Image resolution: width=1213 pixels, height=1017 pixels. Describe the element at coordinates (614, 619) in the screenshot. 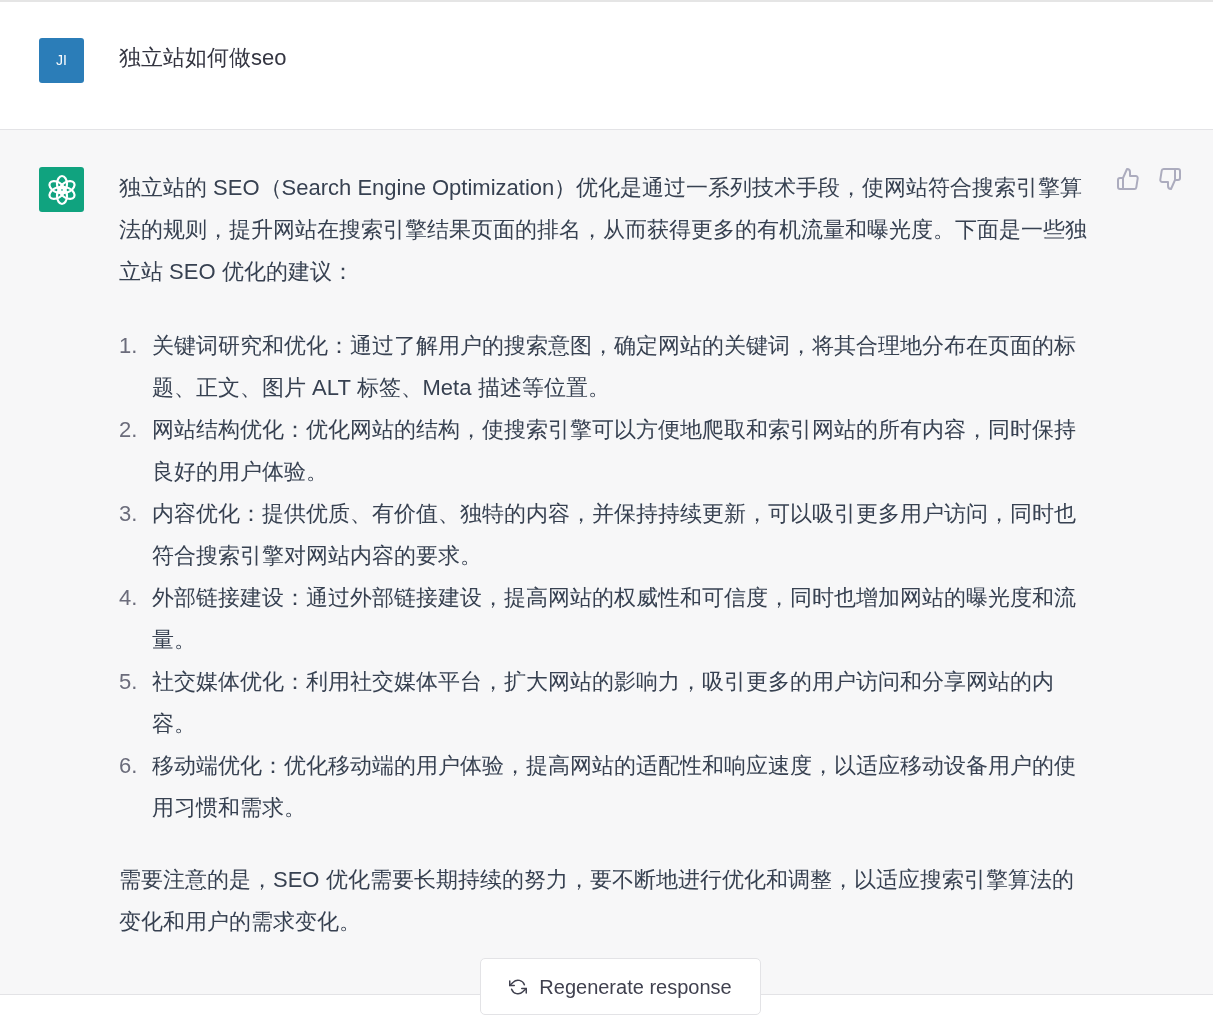

I see `list-item-text: 外部链接建设：通过外部链接建设，提高网站的权威性和可信度，同时也增加网站的曝光度和流量。` at that location.